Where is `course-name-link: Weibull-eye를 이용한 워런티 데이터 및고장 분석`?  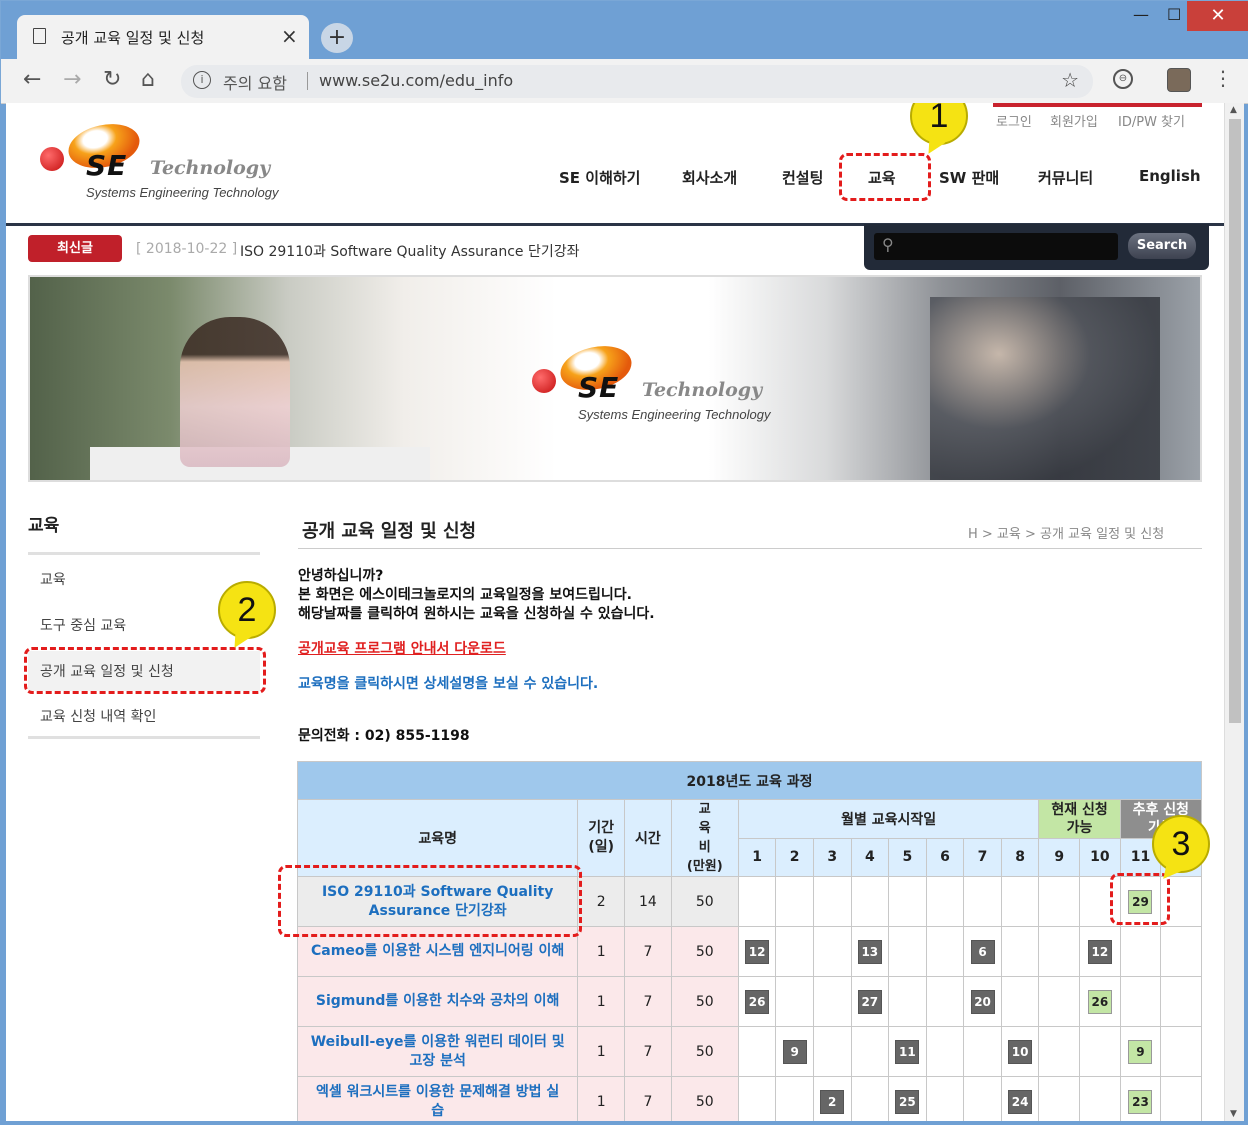 course-name-link: Weibull-eye를 이용한 워런티 데이터 및고장 분석 is located at coordinates (437, 1051).